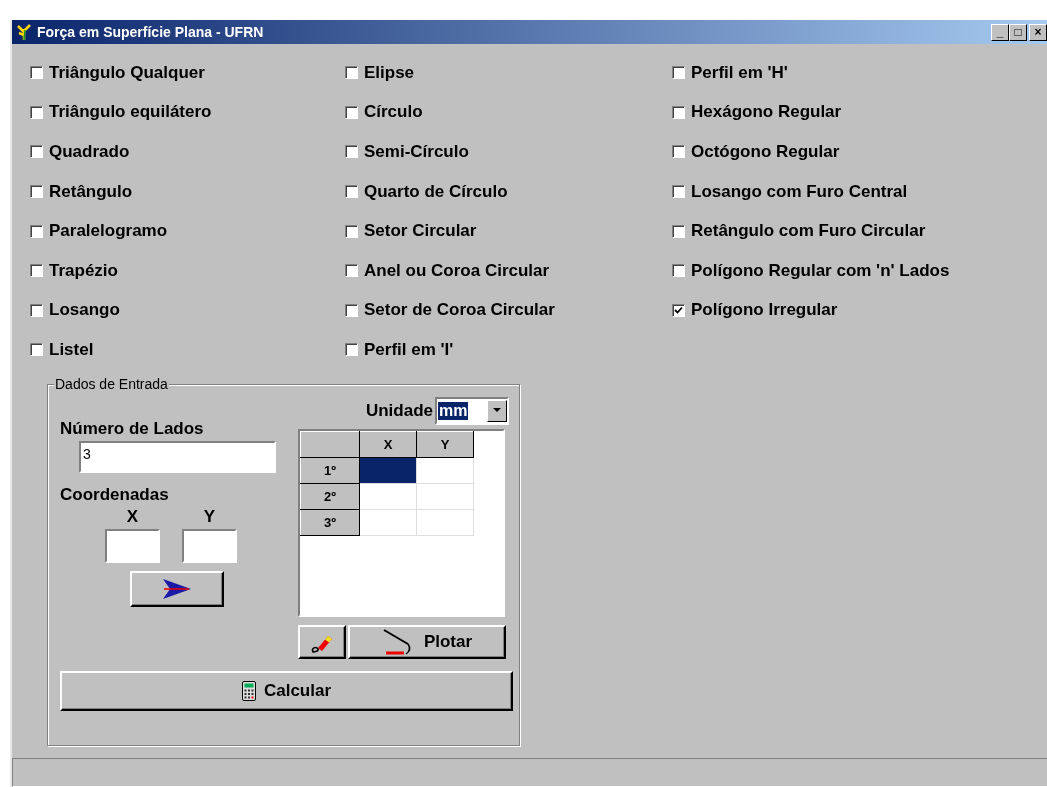 The height and width of the screenshot is (787, 1047). Describe the element at coordinates (248, 690) in the screenshot. I see `calculator-icon` at that location.